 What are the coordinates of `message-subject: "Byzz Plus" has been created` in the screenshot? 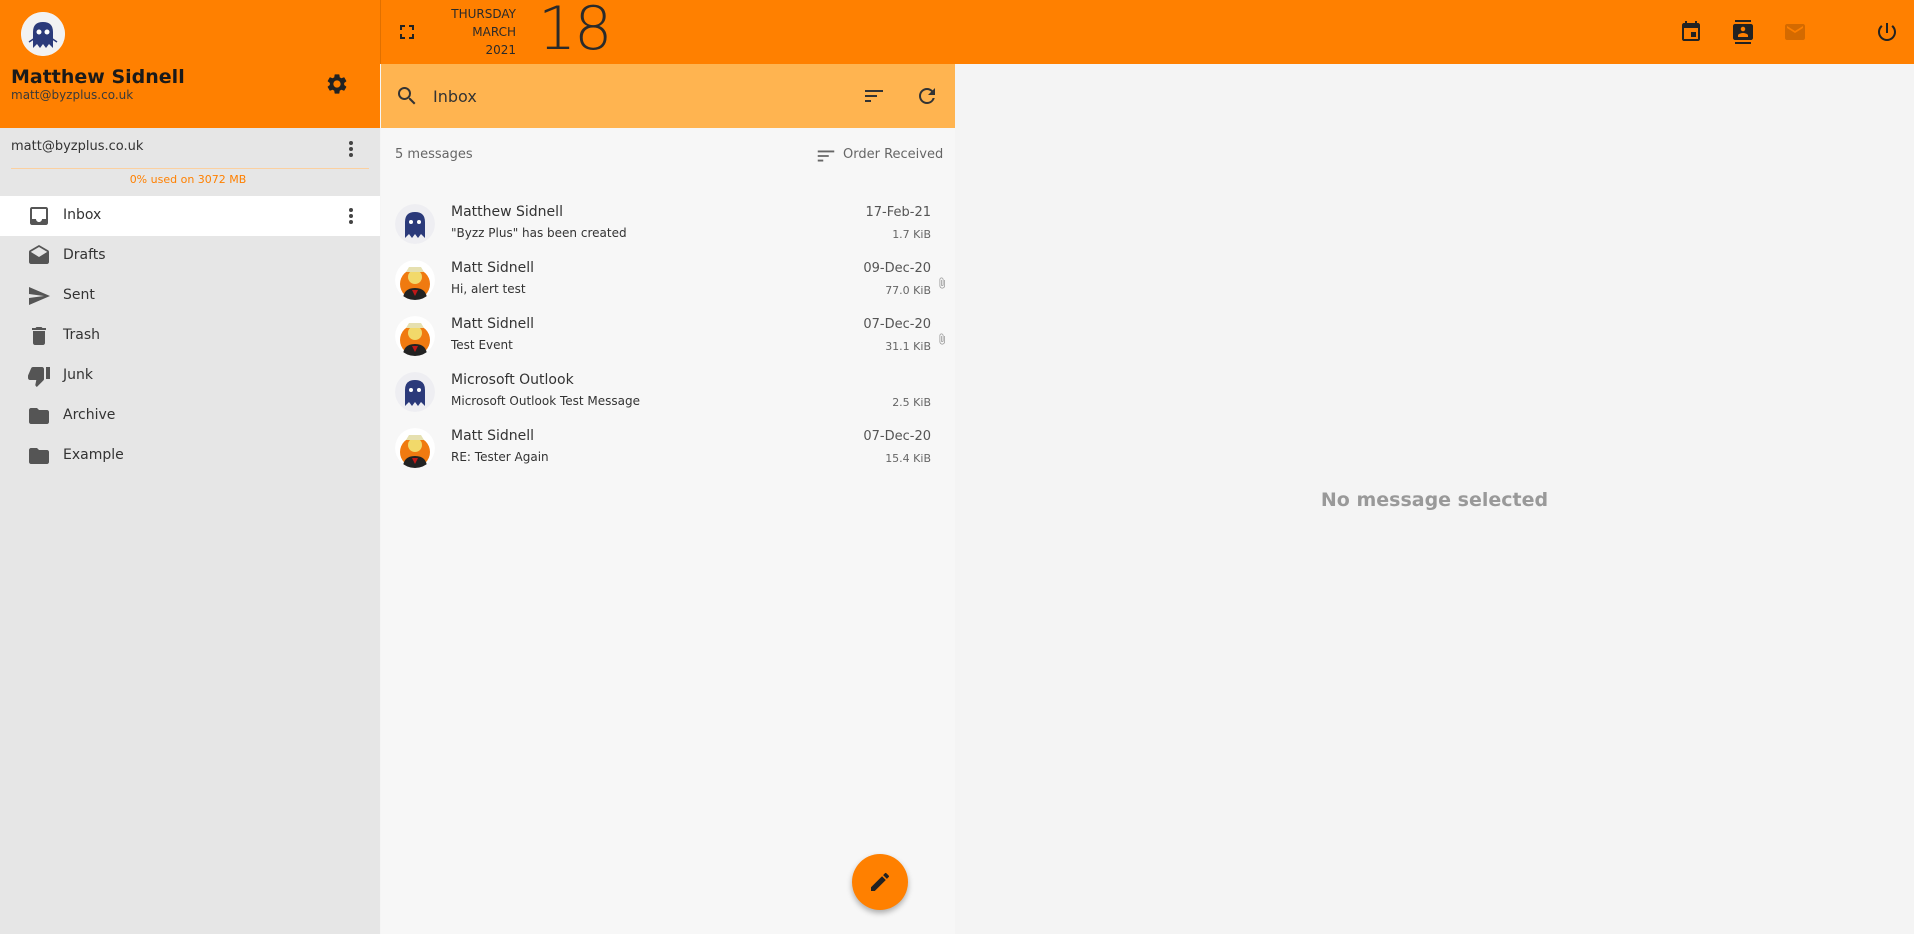 It's located at (539, 233).